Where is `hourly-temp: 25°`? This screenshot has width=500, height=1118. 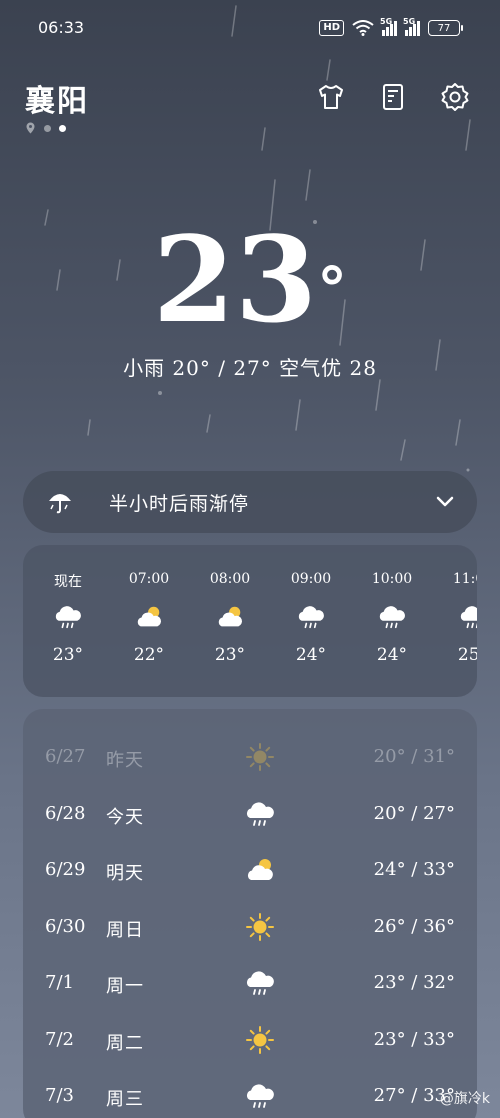
hourly-temp: 25° is located at coordinates (467, 655).